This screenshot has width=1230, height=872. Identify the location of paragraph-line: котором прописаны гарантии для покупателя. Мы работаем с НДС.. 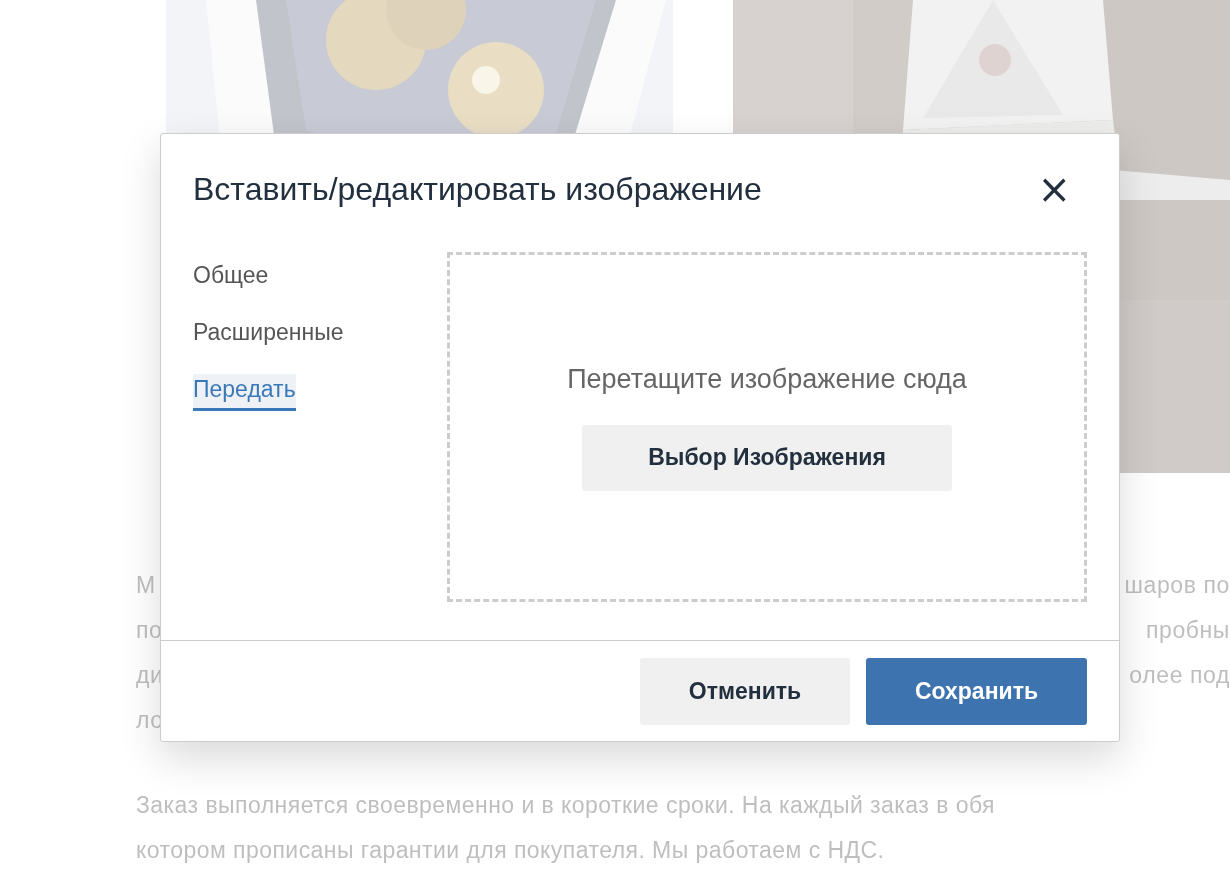
(511, 850).